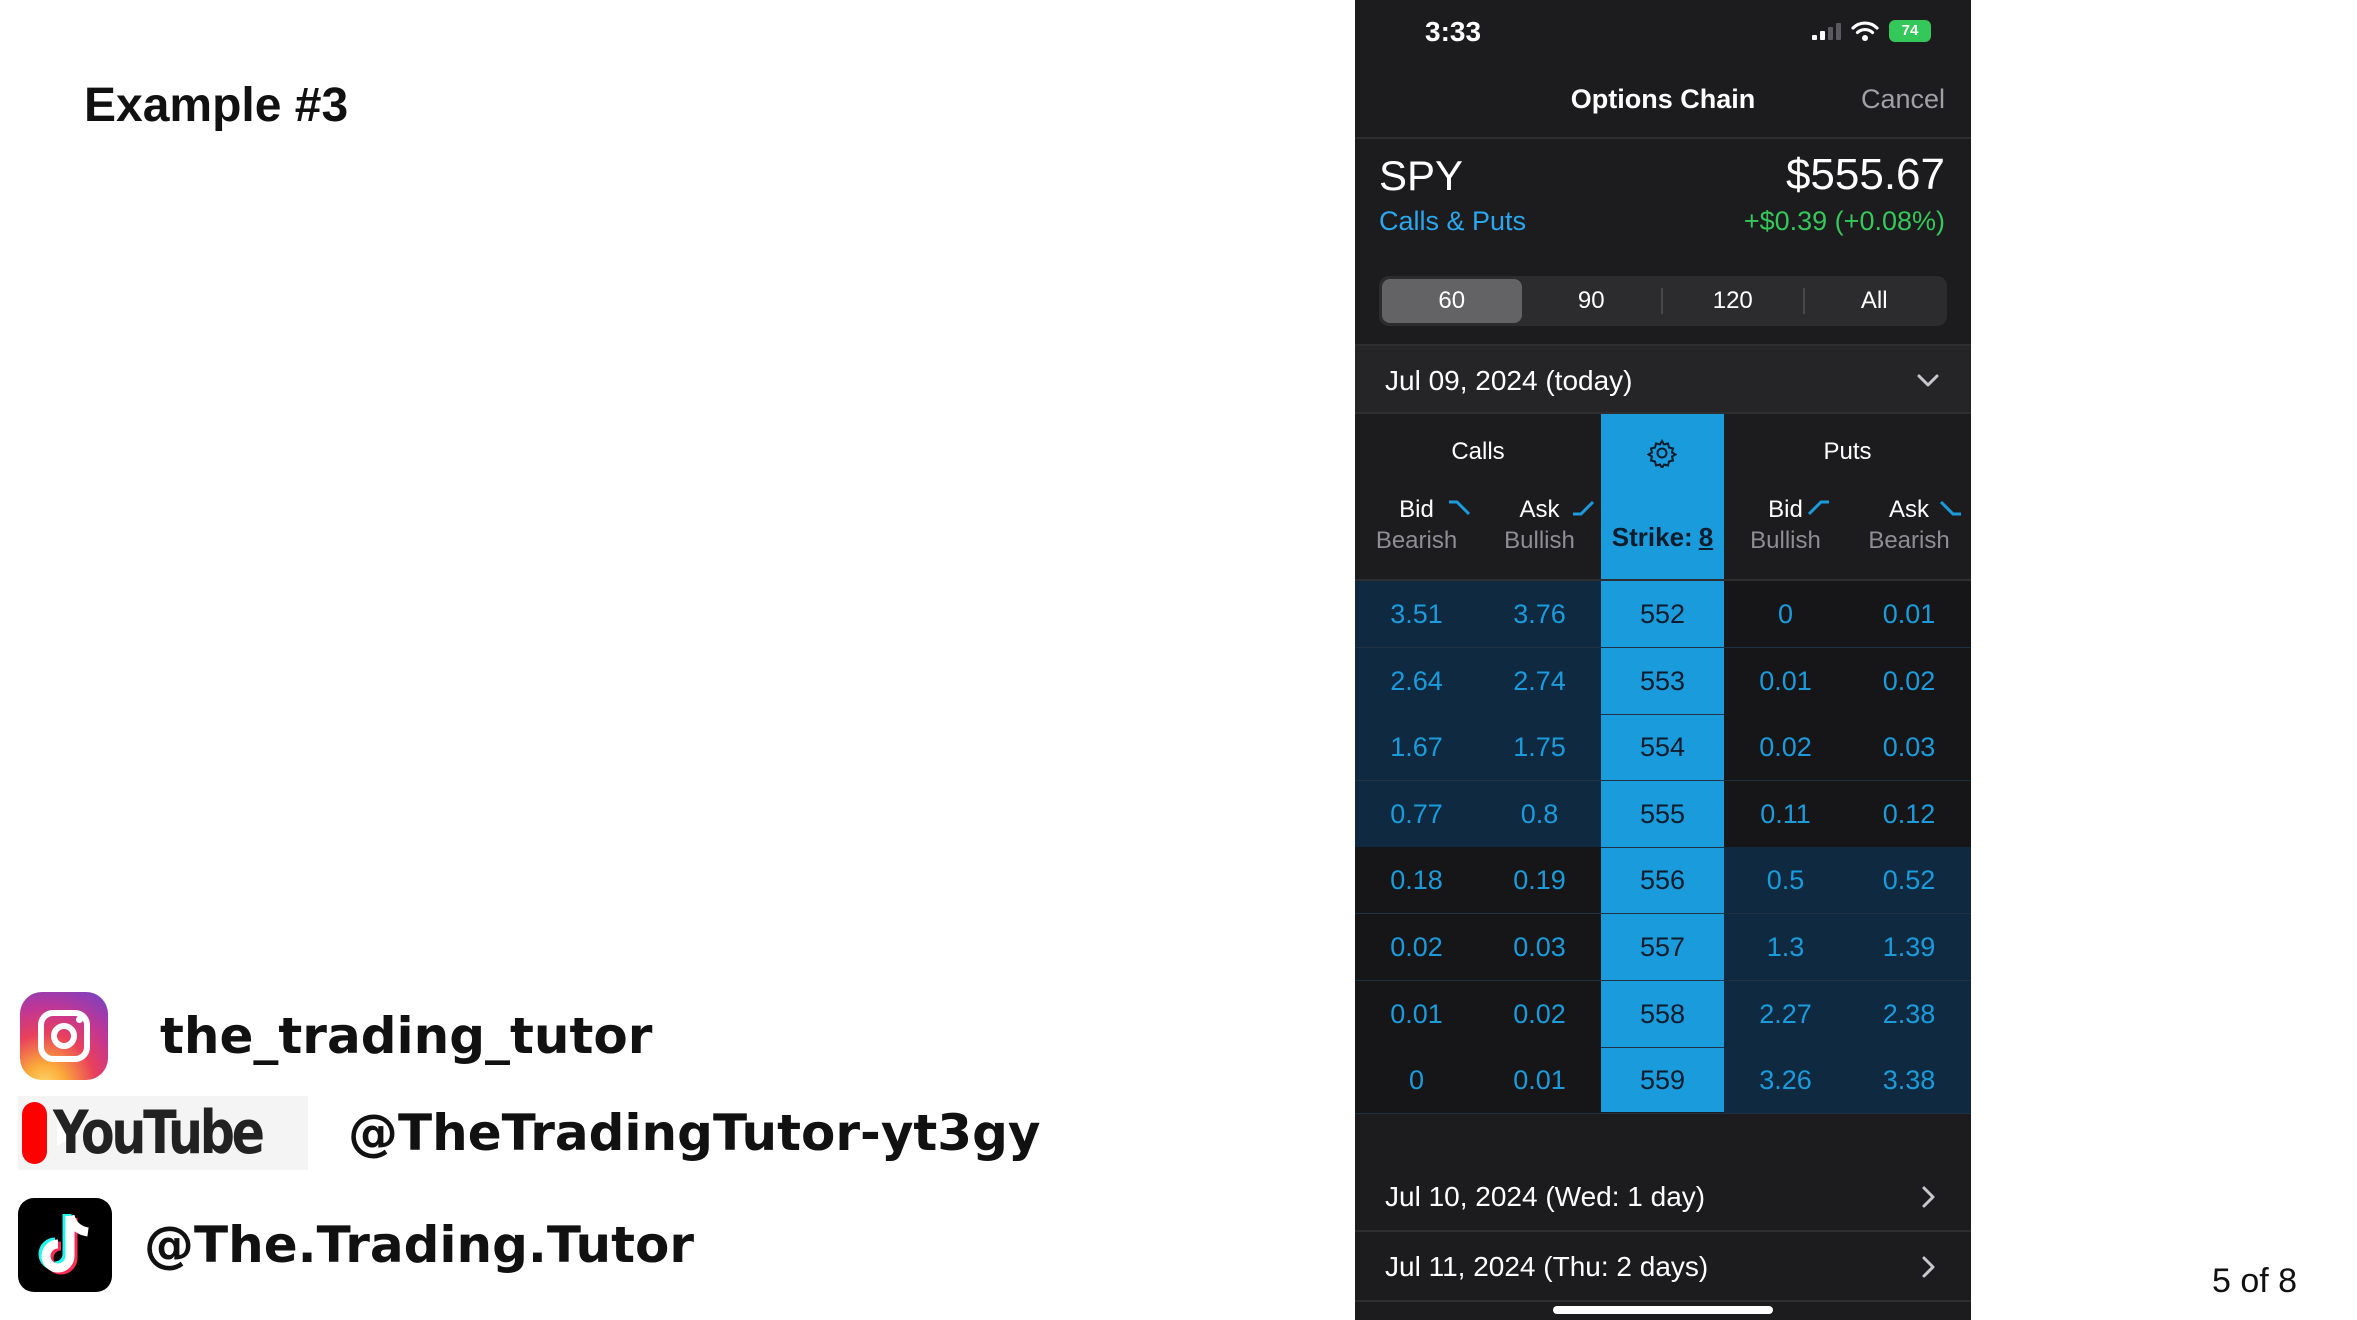  What do you see at coordinates (1416, 540) in the screenshot?
I see `call-bid-sentiment: Bearish` at bounding box center [1416, 540].